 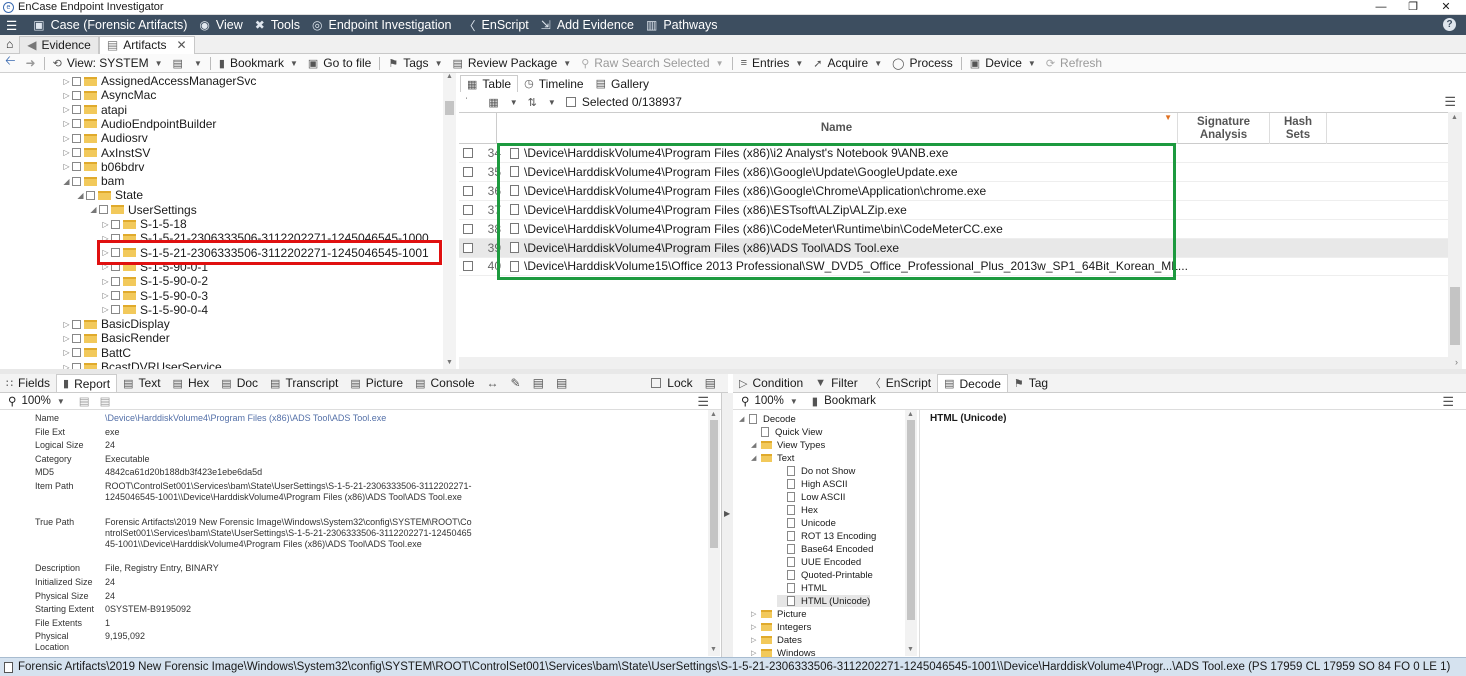 What do you see at coordinates (154, 310) in the screenshot?
I see `tree-node: ▷ S-1-5-90-0-4` at bounding box center [154, 310].